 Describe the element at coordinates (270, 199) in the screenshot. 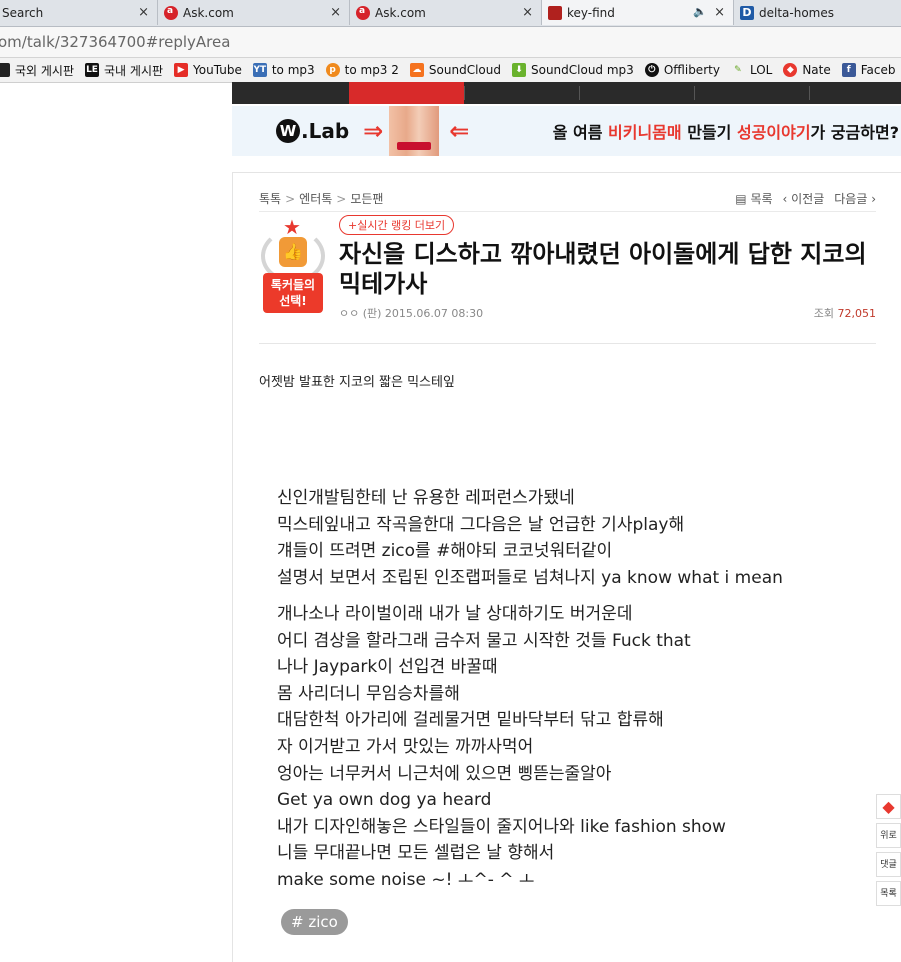

I see `breadcrumb-item-toktok: 톡톡` at that location.